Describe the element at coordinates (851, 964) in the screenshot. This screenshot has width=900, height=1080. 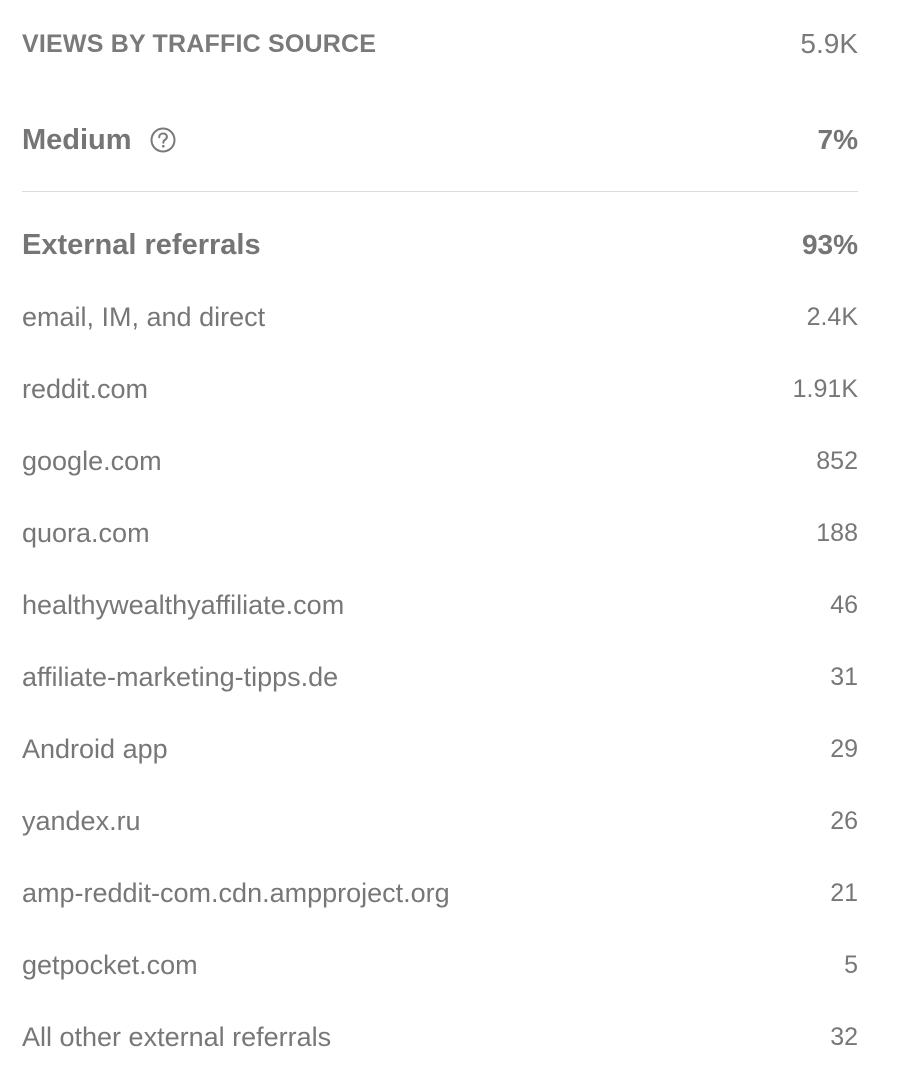
I see `source-value: 5` at that location.